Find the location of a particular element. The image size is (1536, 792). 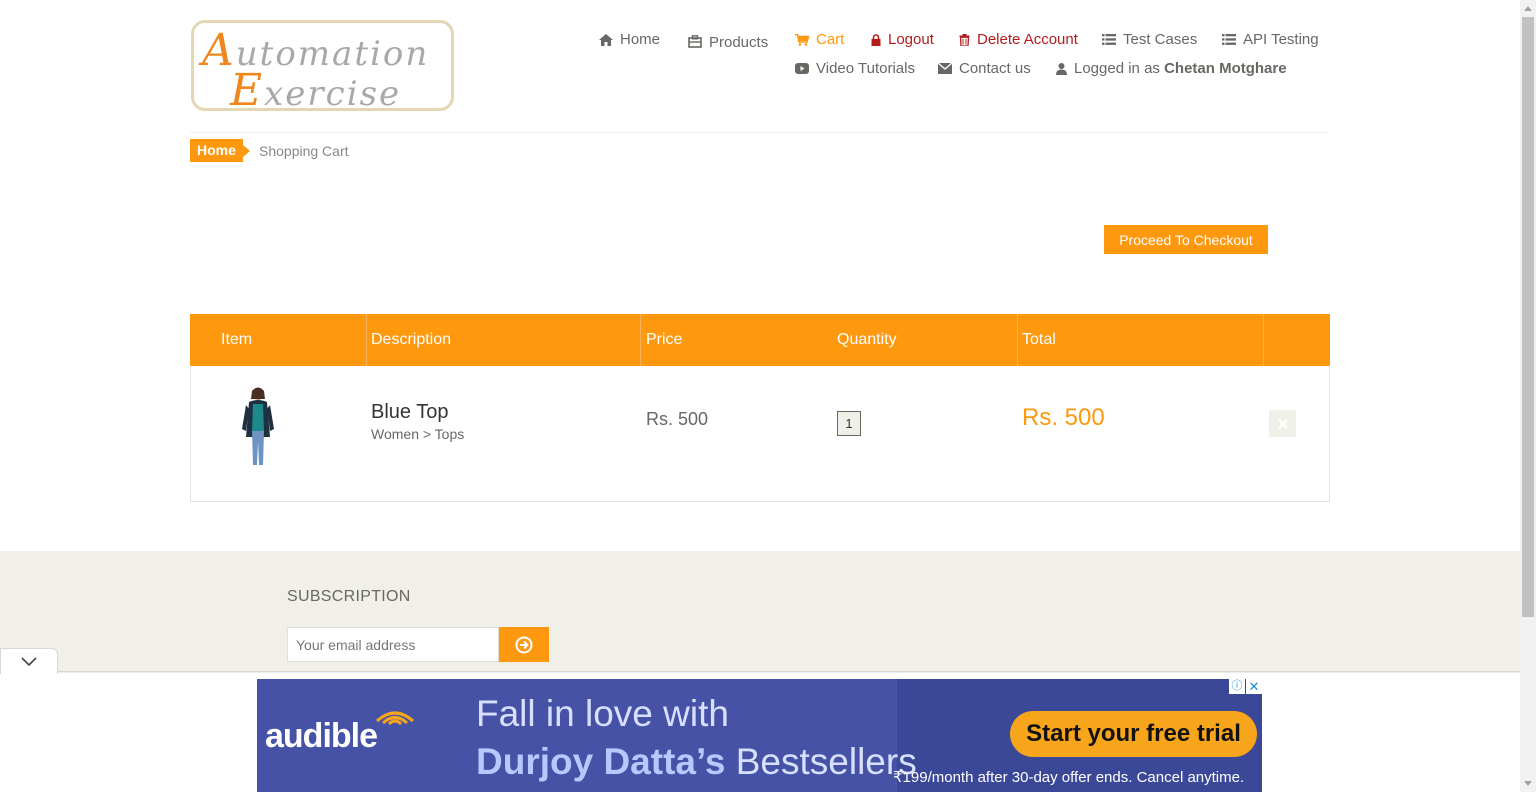

nav-logged-in-as: Logged in as Chetan Motghare is located at coordinates (1171, 68).